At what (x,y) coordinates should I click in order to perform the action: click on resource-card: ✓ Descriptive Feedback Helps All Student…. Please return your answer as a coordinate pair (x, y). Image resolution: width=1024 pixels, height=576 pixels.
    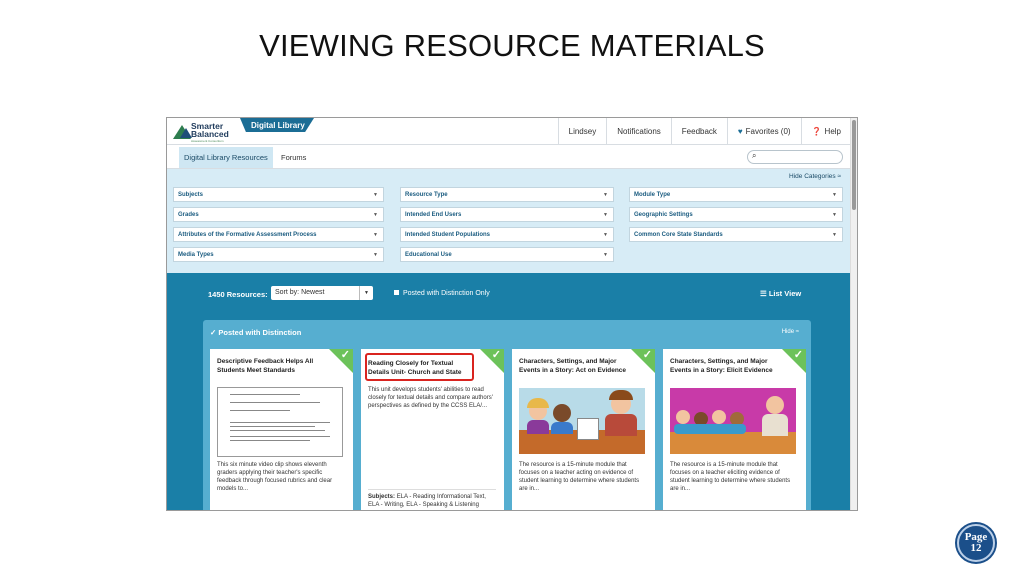
    Looking at the image, I should click on (281, 429).